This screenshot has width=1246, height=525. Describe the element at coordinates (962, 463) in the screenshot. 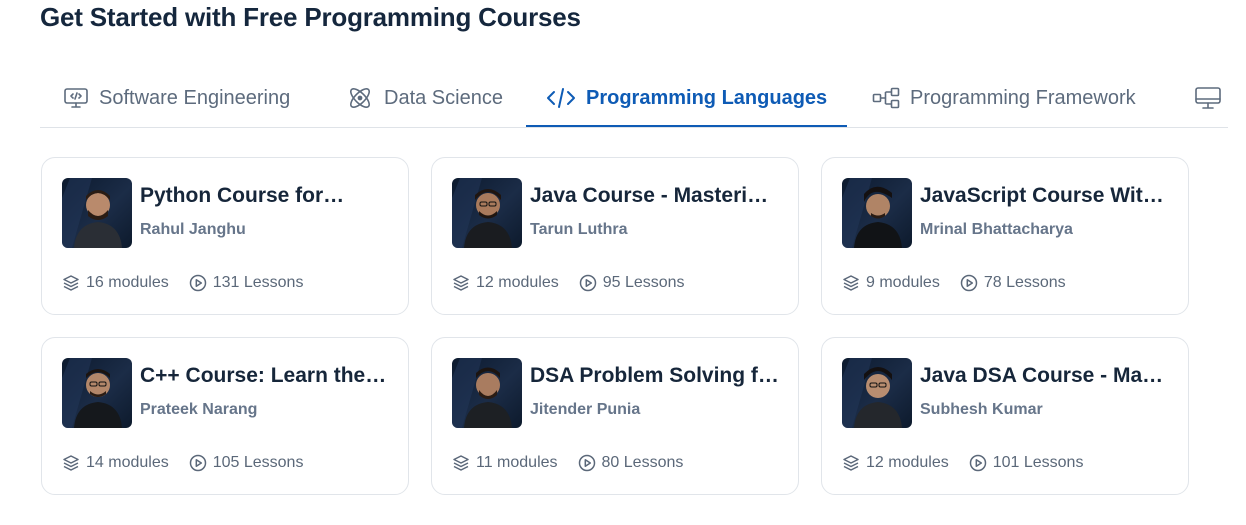

I see `course-meta: 12 modules 101 Lessons` at that location.